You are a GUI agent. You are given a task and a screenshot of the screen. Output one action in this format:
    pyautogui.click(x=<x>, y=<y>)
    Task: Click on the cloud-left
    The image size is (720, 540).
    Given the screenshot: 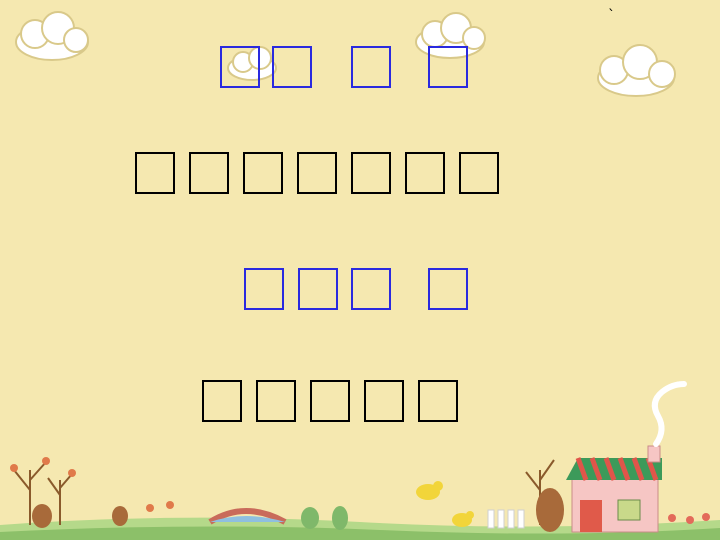 What is the action you would take?
    pyautogui.click(x=52, y=36)
    